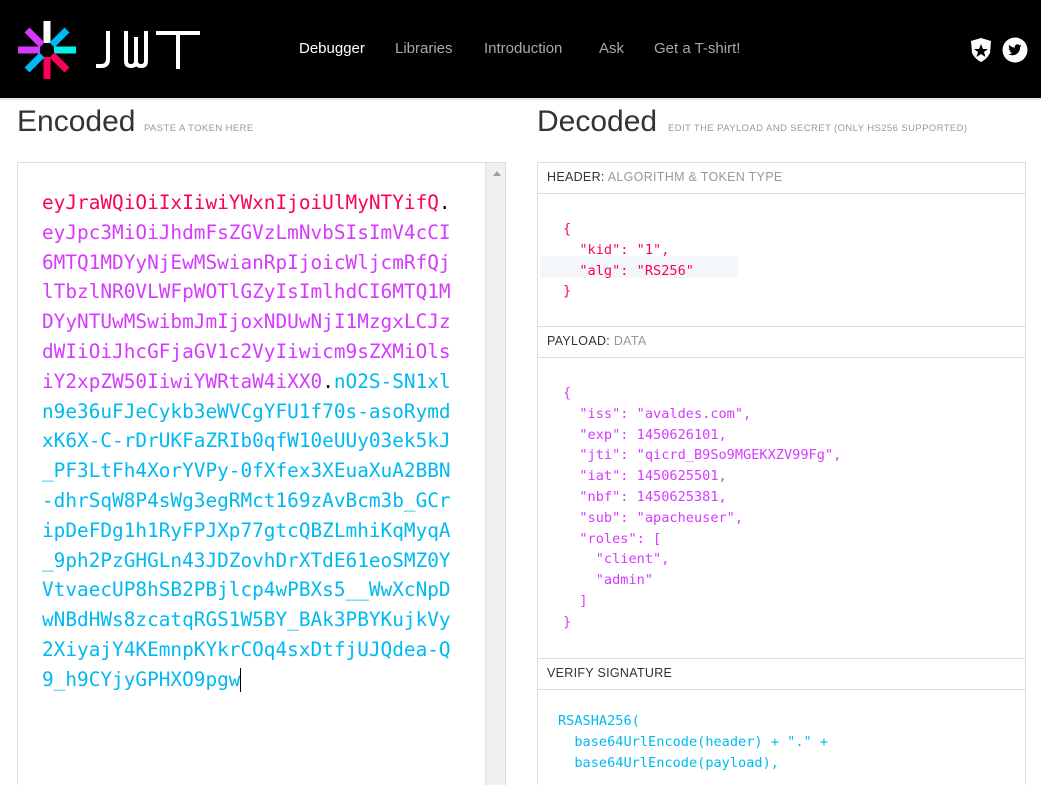  Describe the element at coordinates (1015, 50) in the screenshot. I see `twitter-icon` at that location.